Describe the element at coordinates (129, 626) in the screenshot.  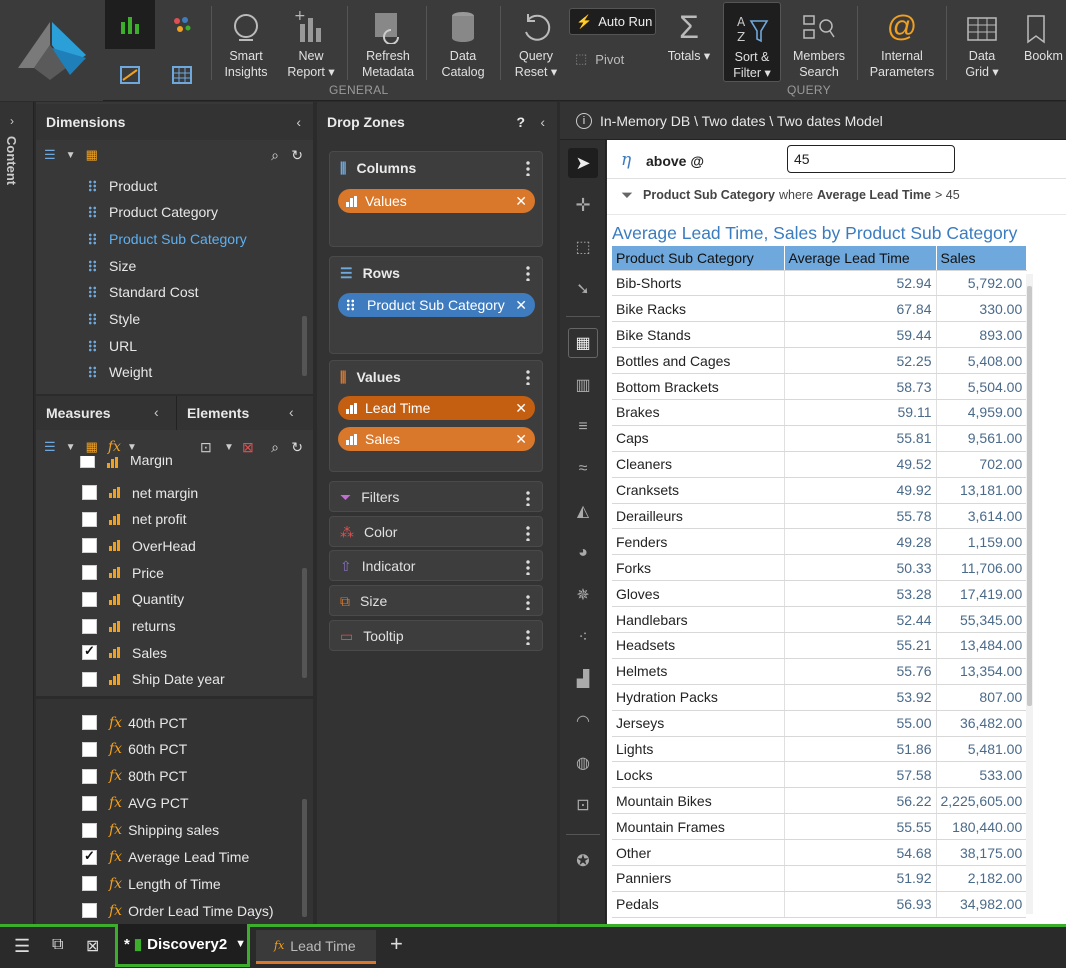
I see `measure-item: returns` at that location.